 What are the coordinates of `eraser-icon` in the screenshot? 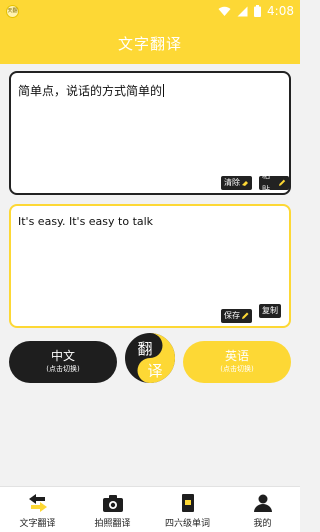 It's located at (245, 183).